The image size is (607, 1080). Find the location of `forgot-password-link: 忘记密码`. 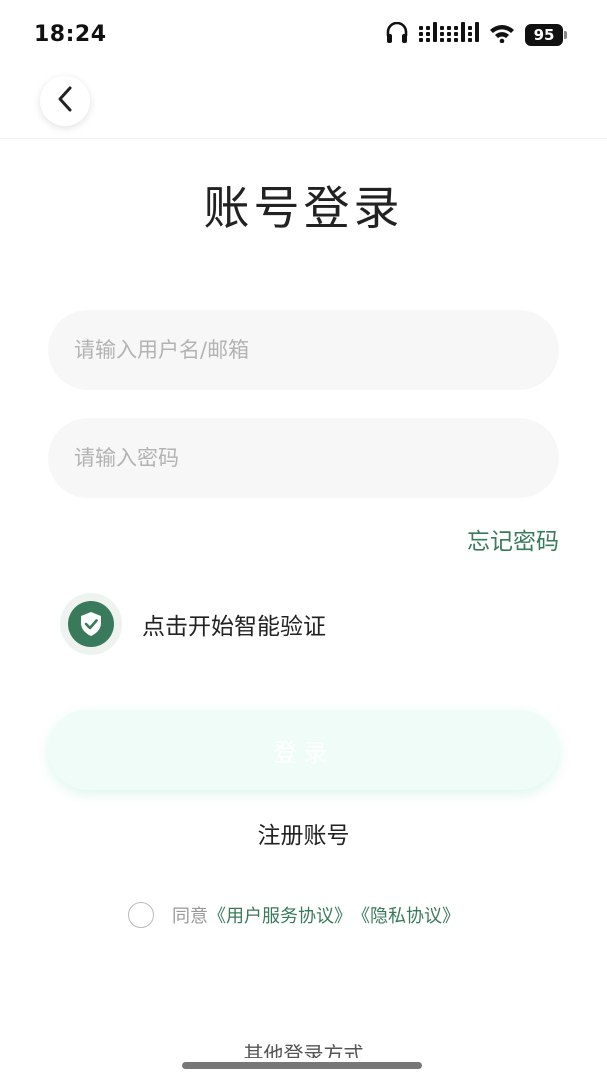

forgot-password-link: 忘记密码 is located at coordinates (513, 539).